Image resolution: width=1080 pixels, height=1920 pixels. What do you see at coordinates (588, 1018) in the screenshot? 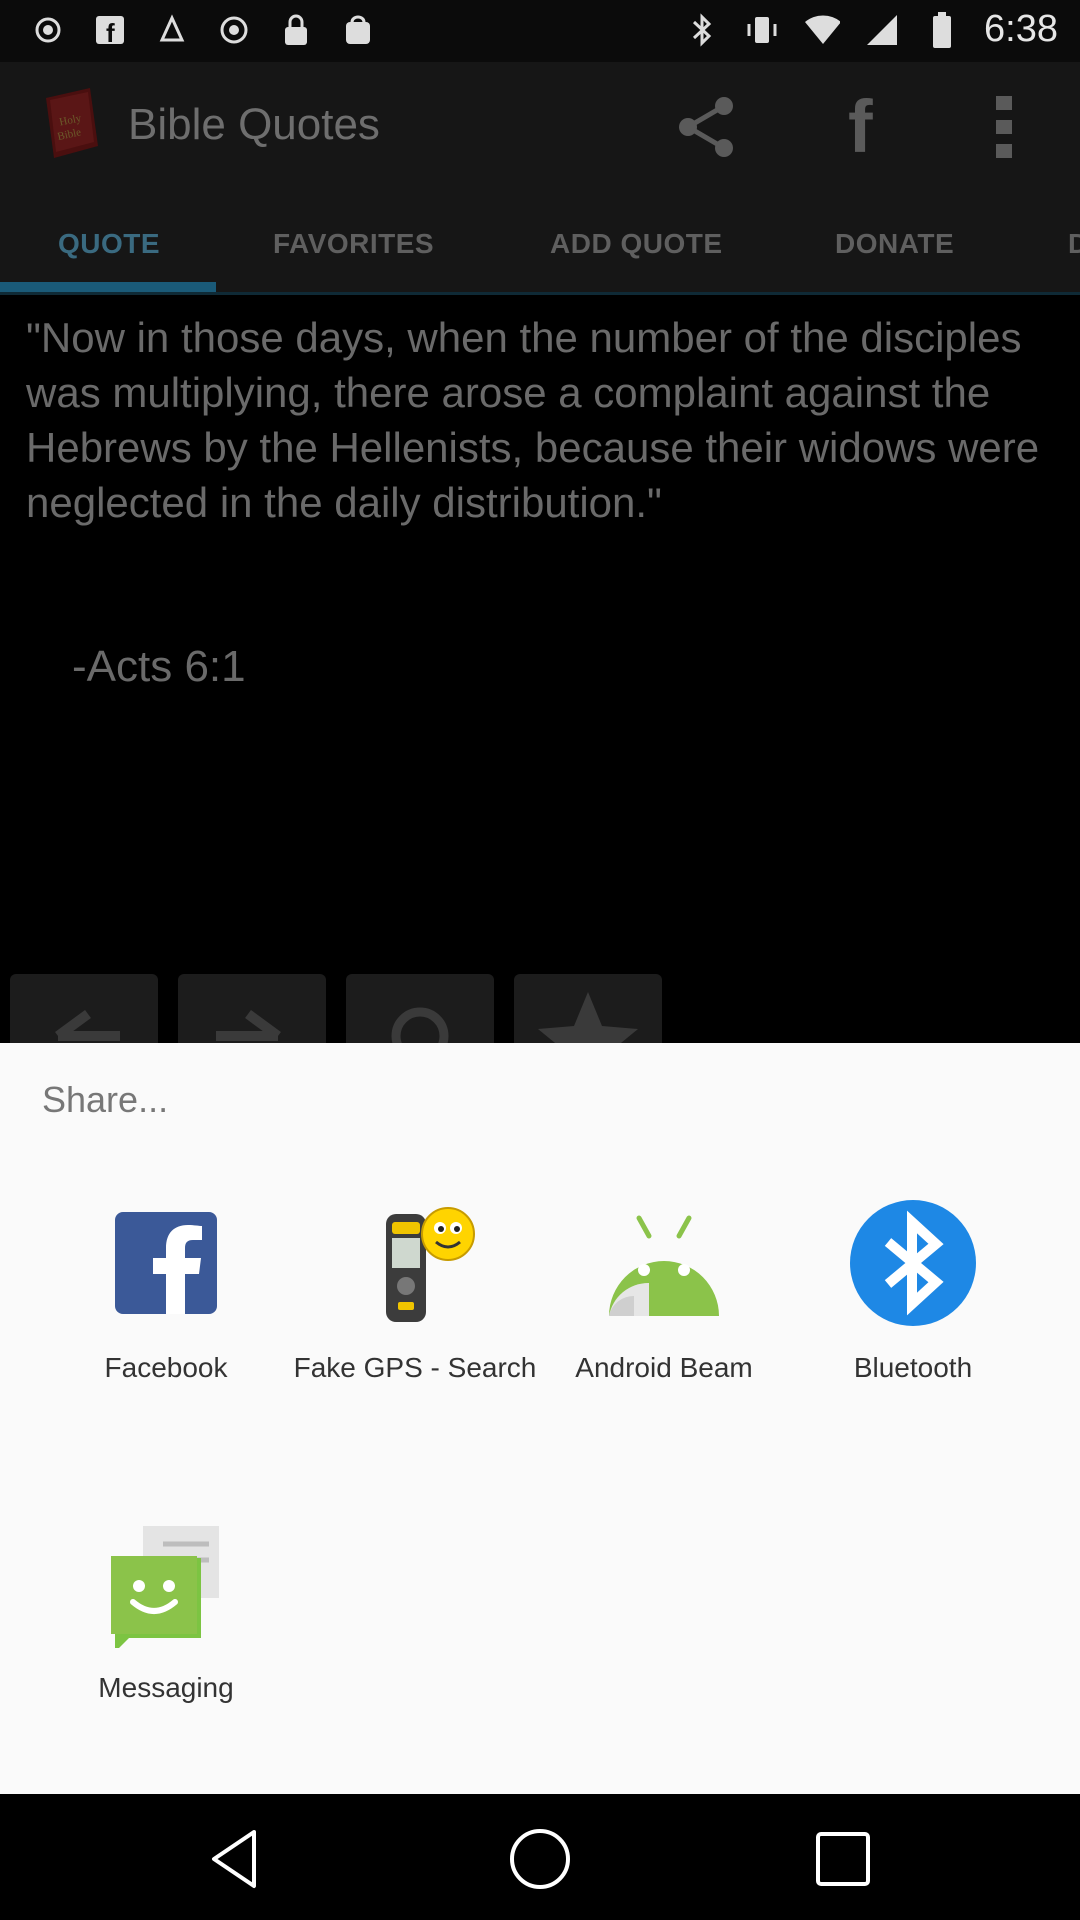
I see `star-icon` at bounding box center [588, 1018].